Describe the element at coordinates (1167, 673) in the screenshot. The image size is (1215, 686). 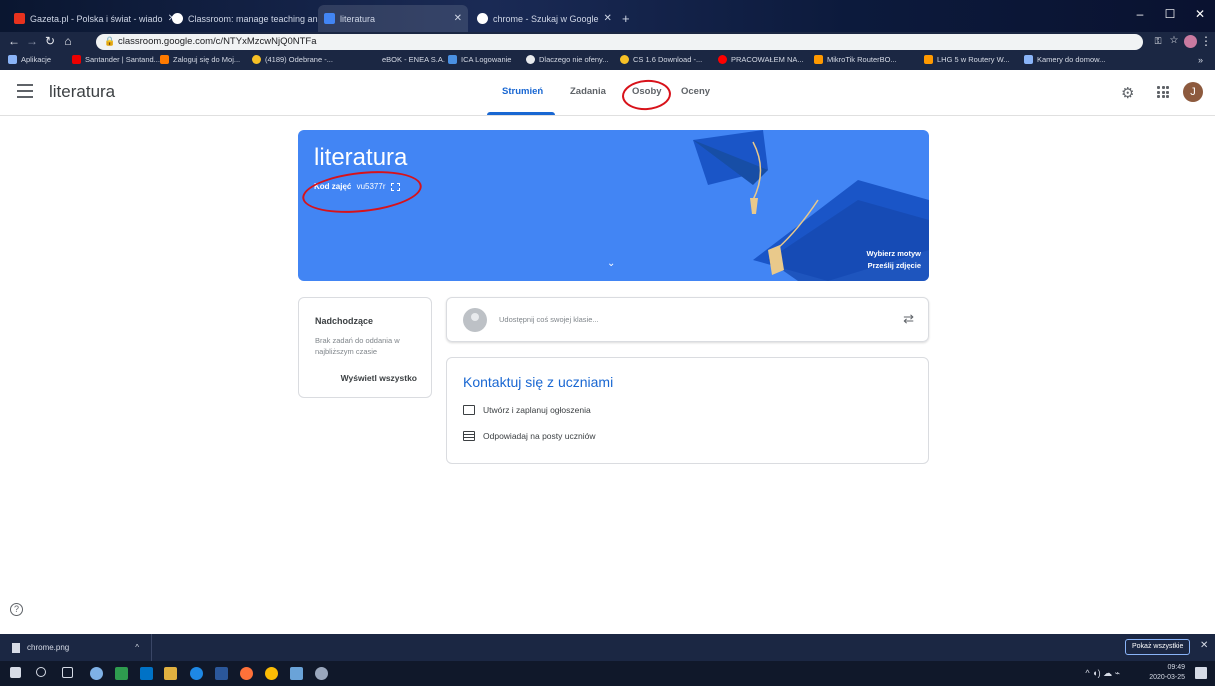
I see `clock: 09:49 2020-03-25` at that location.